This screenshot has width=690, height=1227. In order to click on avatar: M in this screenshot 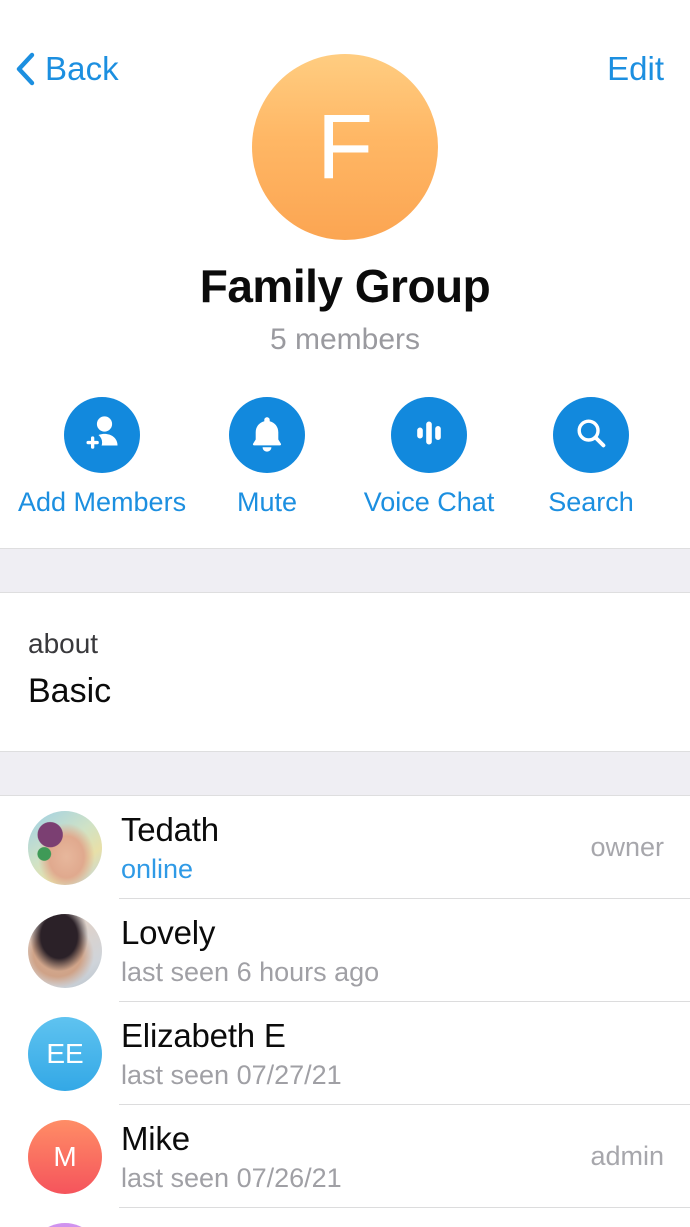, I will do `click(65, 1156)`.